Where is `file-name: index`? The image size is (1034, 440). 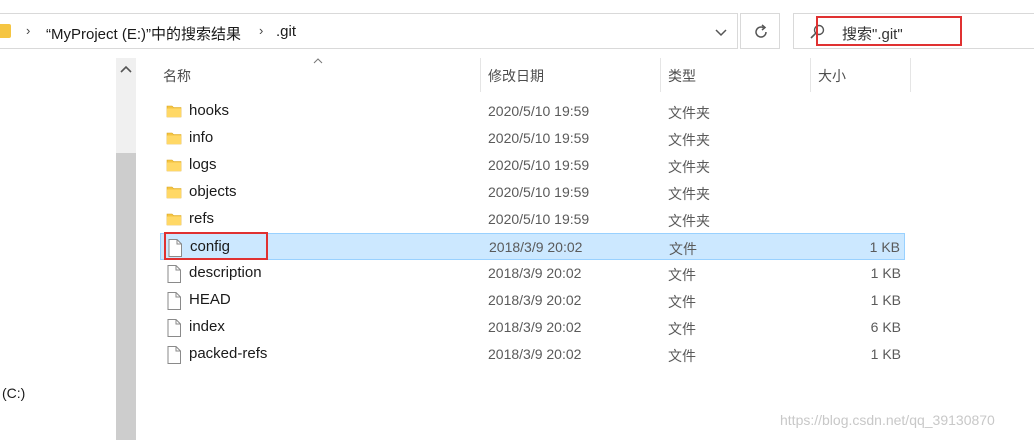
file-name: index is located at coordinates (207, 326).